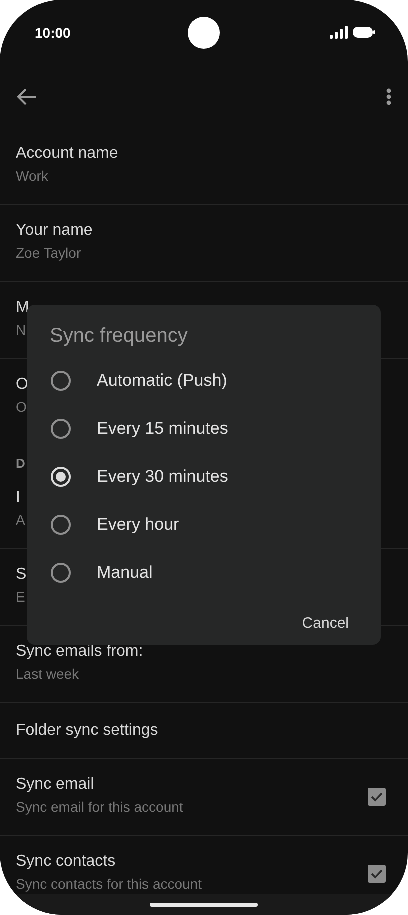 Image resolution: width=408 pixels, height=915 pixels. What do you see at coordinates (54, 231) in the screenshot?
I see `setting-title: Your name` at bounding box center [54, 231].